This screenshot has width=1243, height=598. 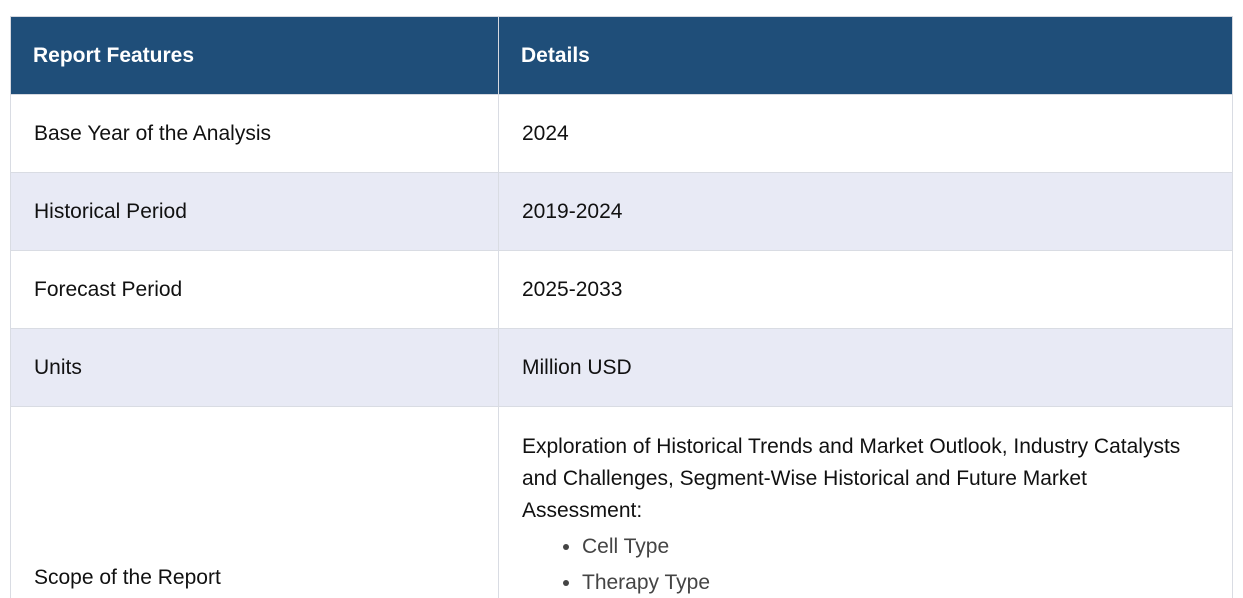 I want to click on table-row: Forecast Period 2025-2033, so click(x=621, y=289).